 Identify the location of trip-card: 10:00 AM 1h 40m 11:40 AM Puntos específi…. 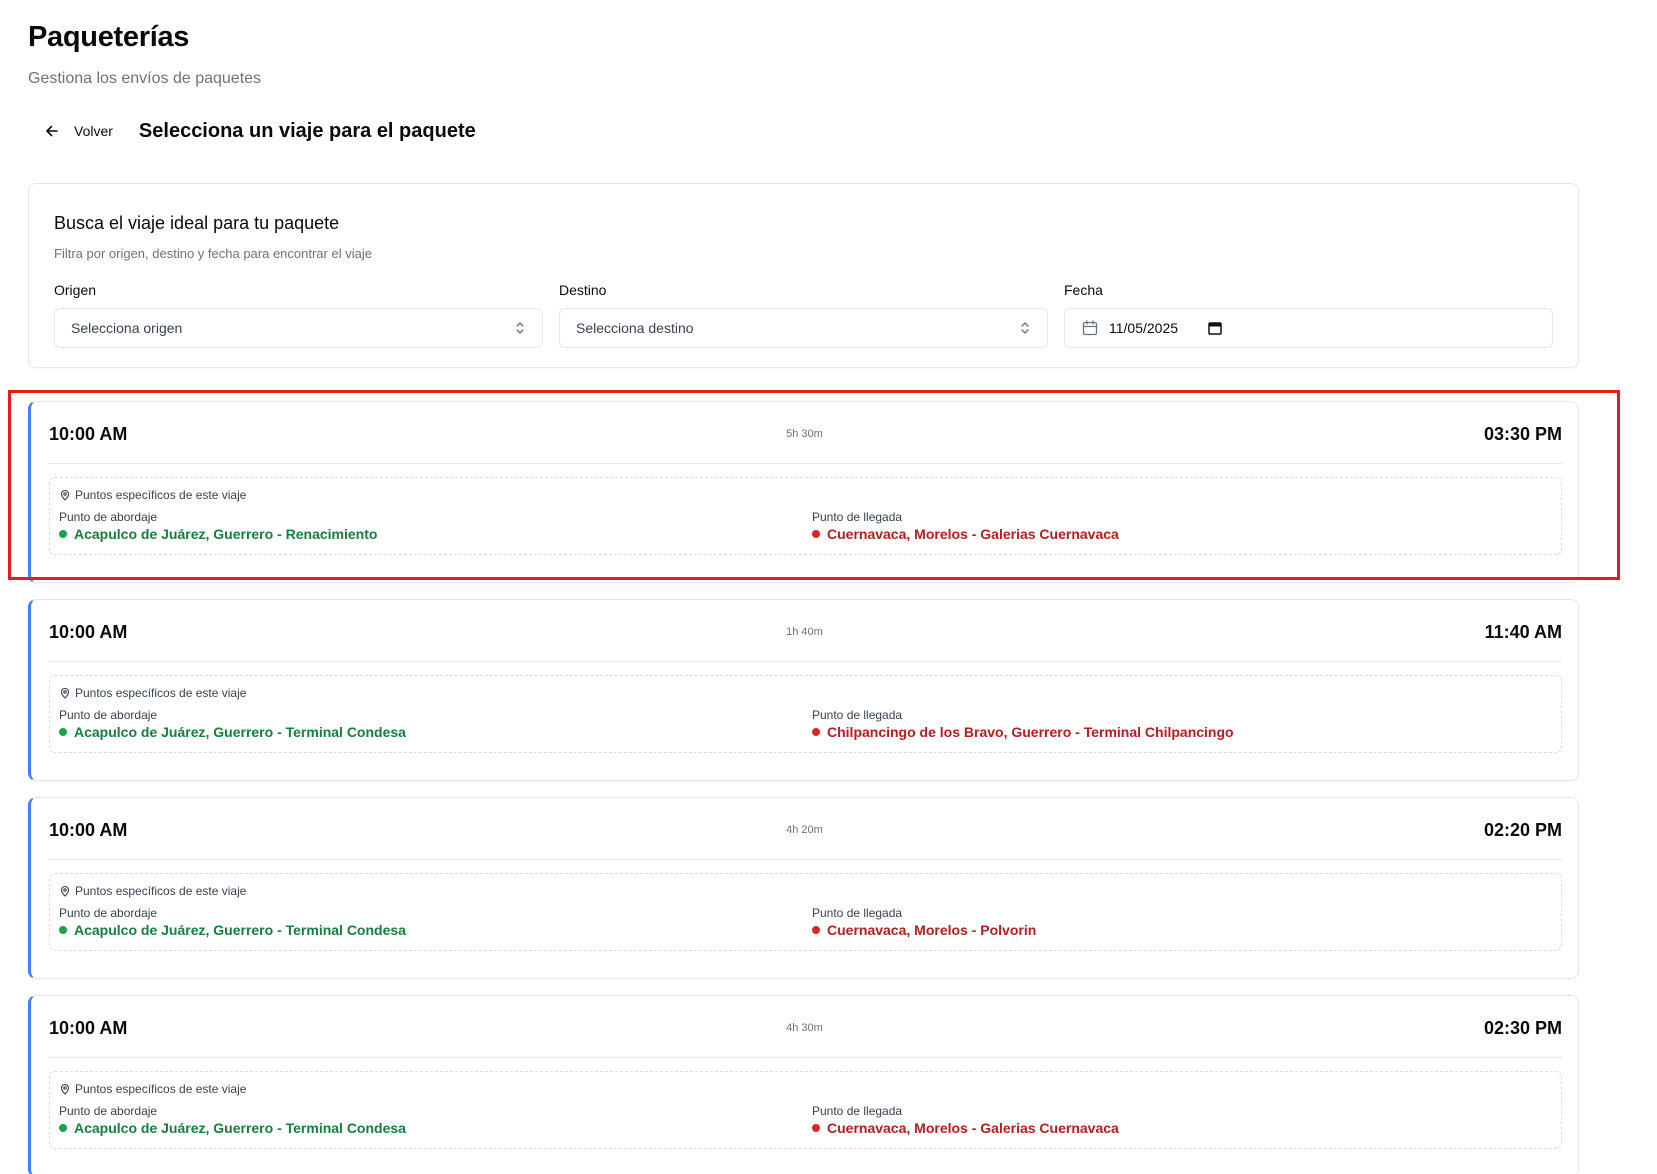
(803, 690).